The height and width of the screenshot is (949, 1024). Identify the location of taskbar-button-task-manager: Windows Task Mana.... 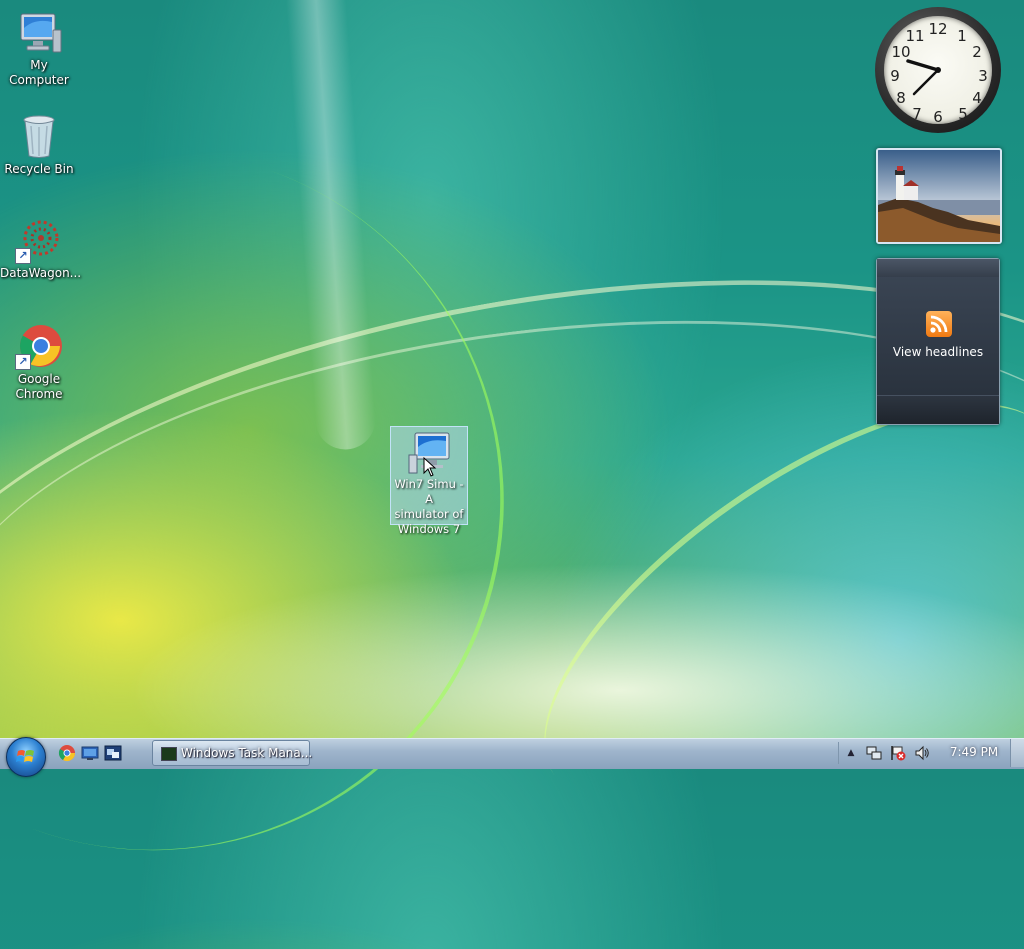
(232, 753).